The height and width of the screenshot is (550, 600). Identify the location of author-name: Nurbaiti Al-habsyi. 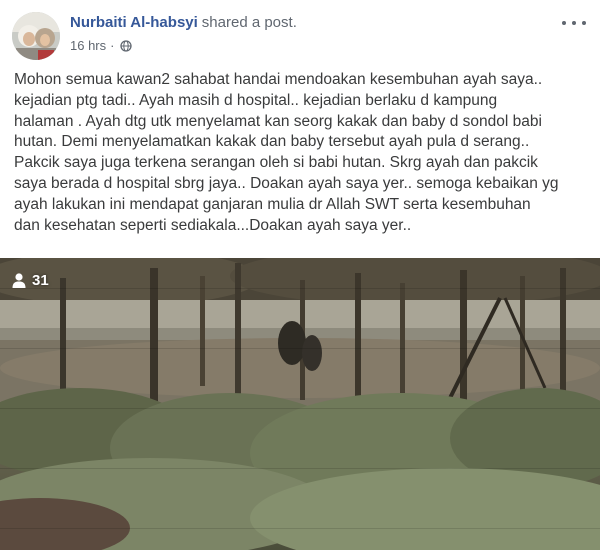
(134, 22).